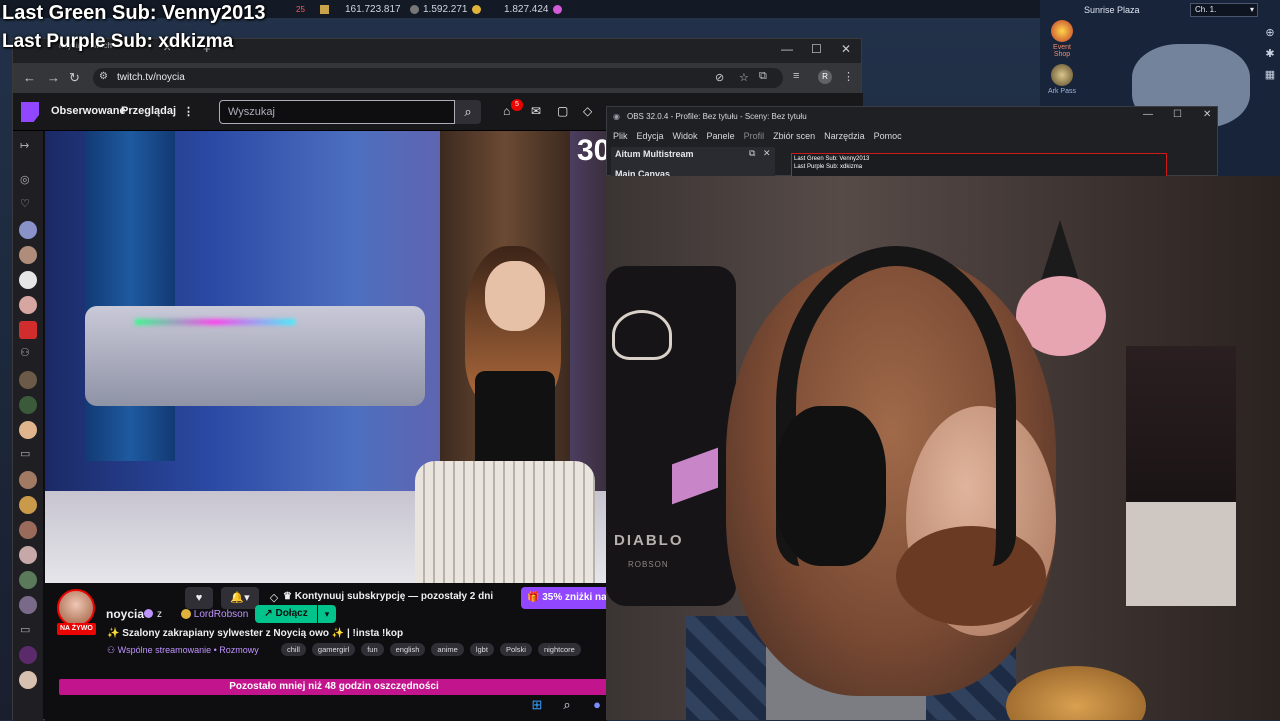  I want to click on collab-channel: LordRobson, so click(214, 614).